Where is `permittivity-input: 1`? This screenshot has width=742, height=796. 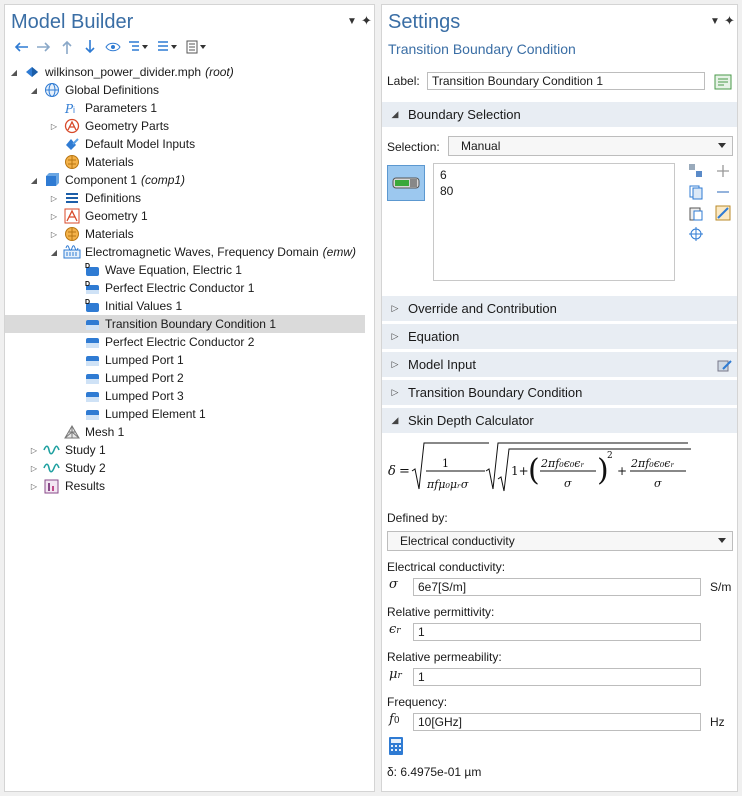
permittivity-input: 1 is located at coordinates (557, 632).